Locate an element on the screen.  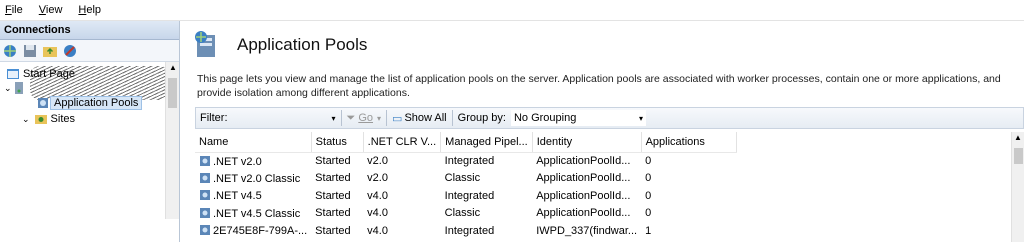
sites-folder-icon is located at coordinates (40, 119).